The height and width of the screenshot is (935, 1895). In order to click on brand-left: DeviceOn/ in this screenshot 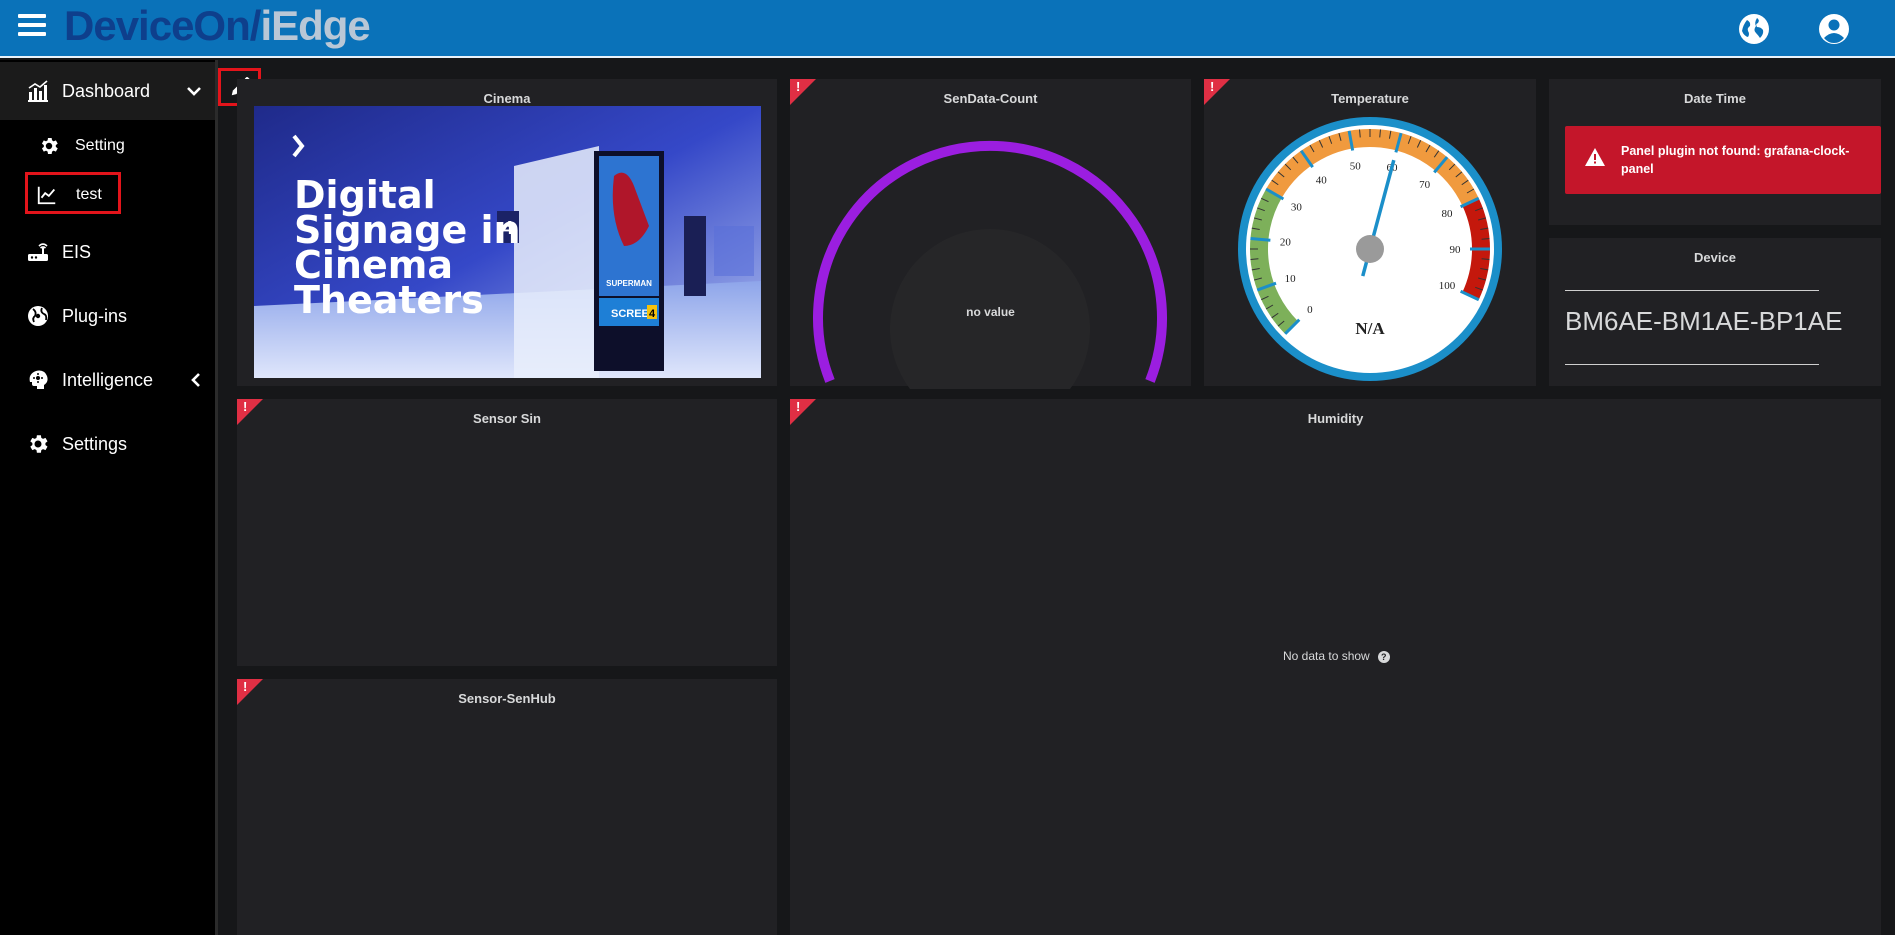, I will do `click(162, 25)`.